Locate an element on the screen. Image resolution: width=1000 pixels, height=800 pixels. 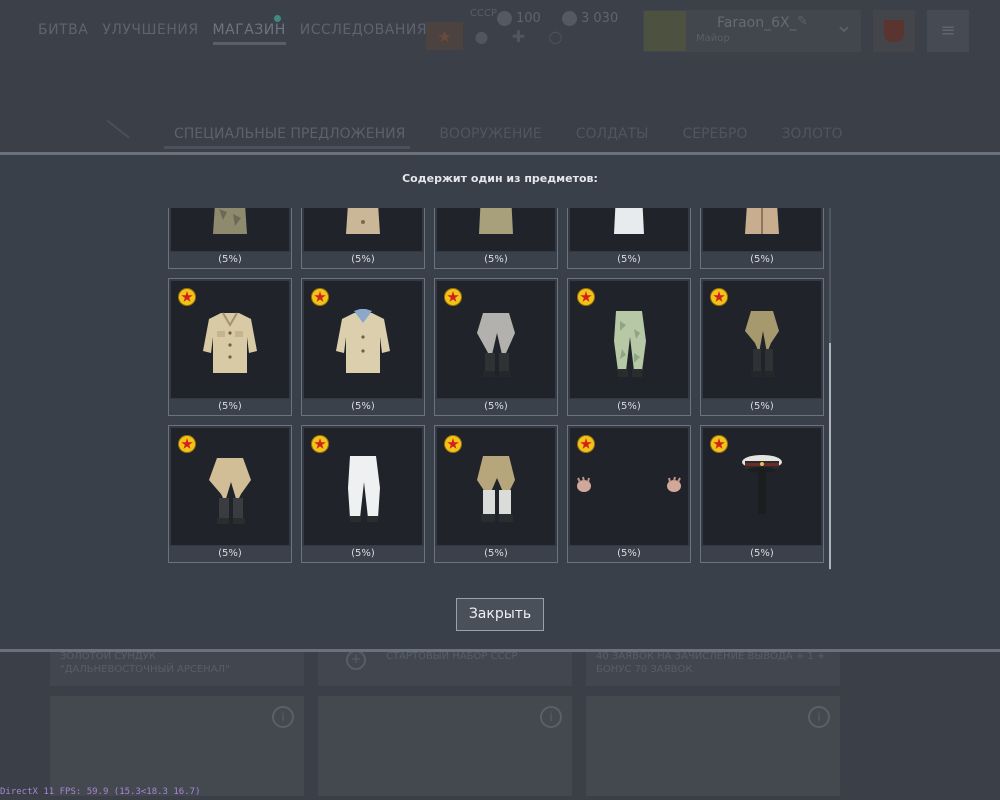
nav-research: ИССЛЕДОВАНИЯ is located at coordinates (363, 33).